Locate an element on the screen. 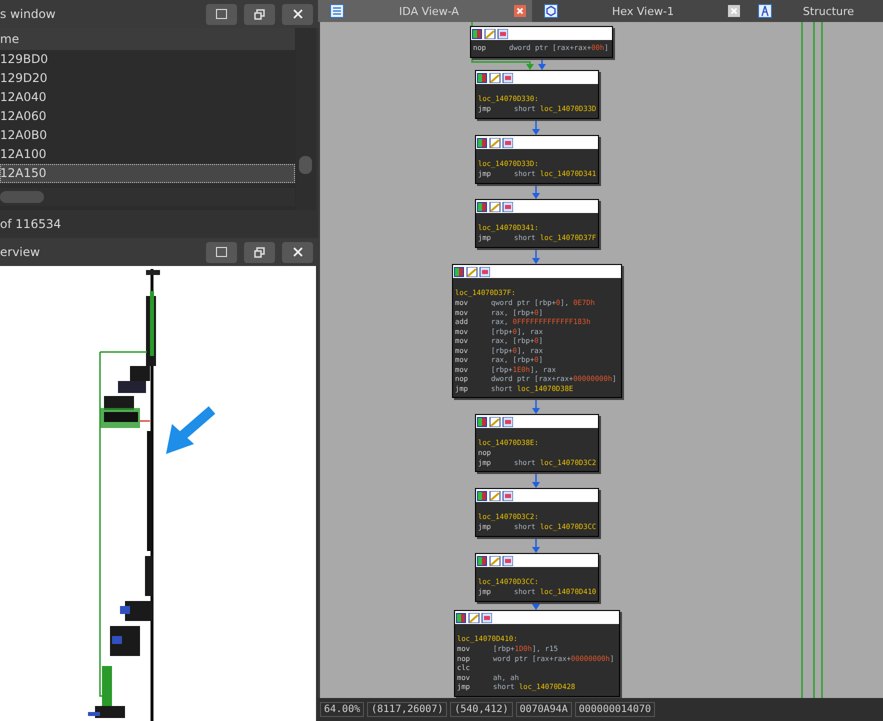 The width and height of the screenshot is (883, 721). pointer-arrow is located at coordinates (191, 430).